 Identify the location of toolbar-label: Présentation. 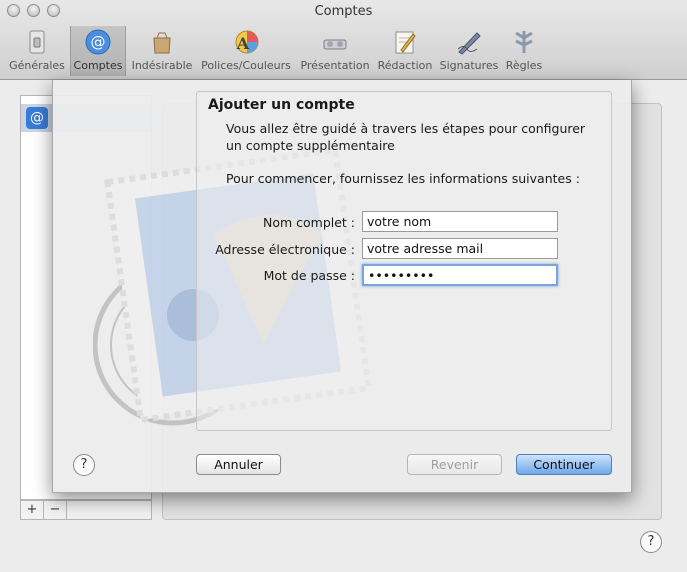
(335, 65).